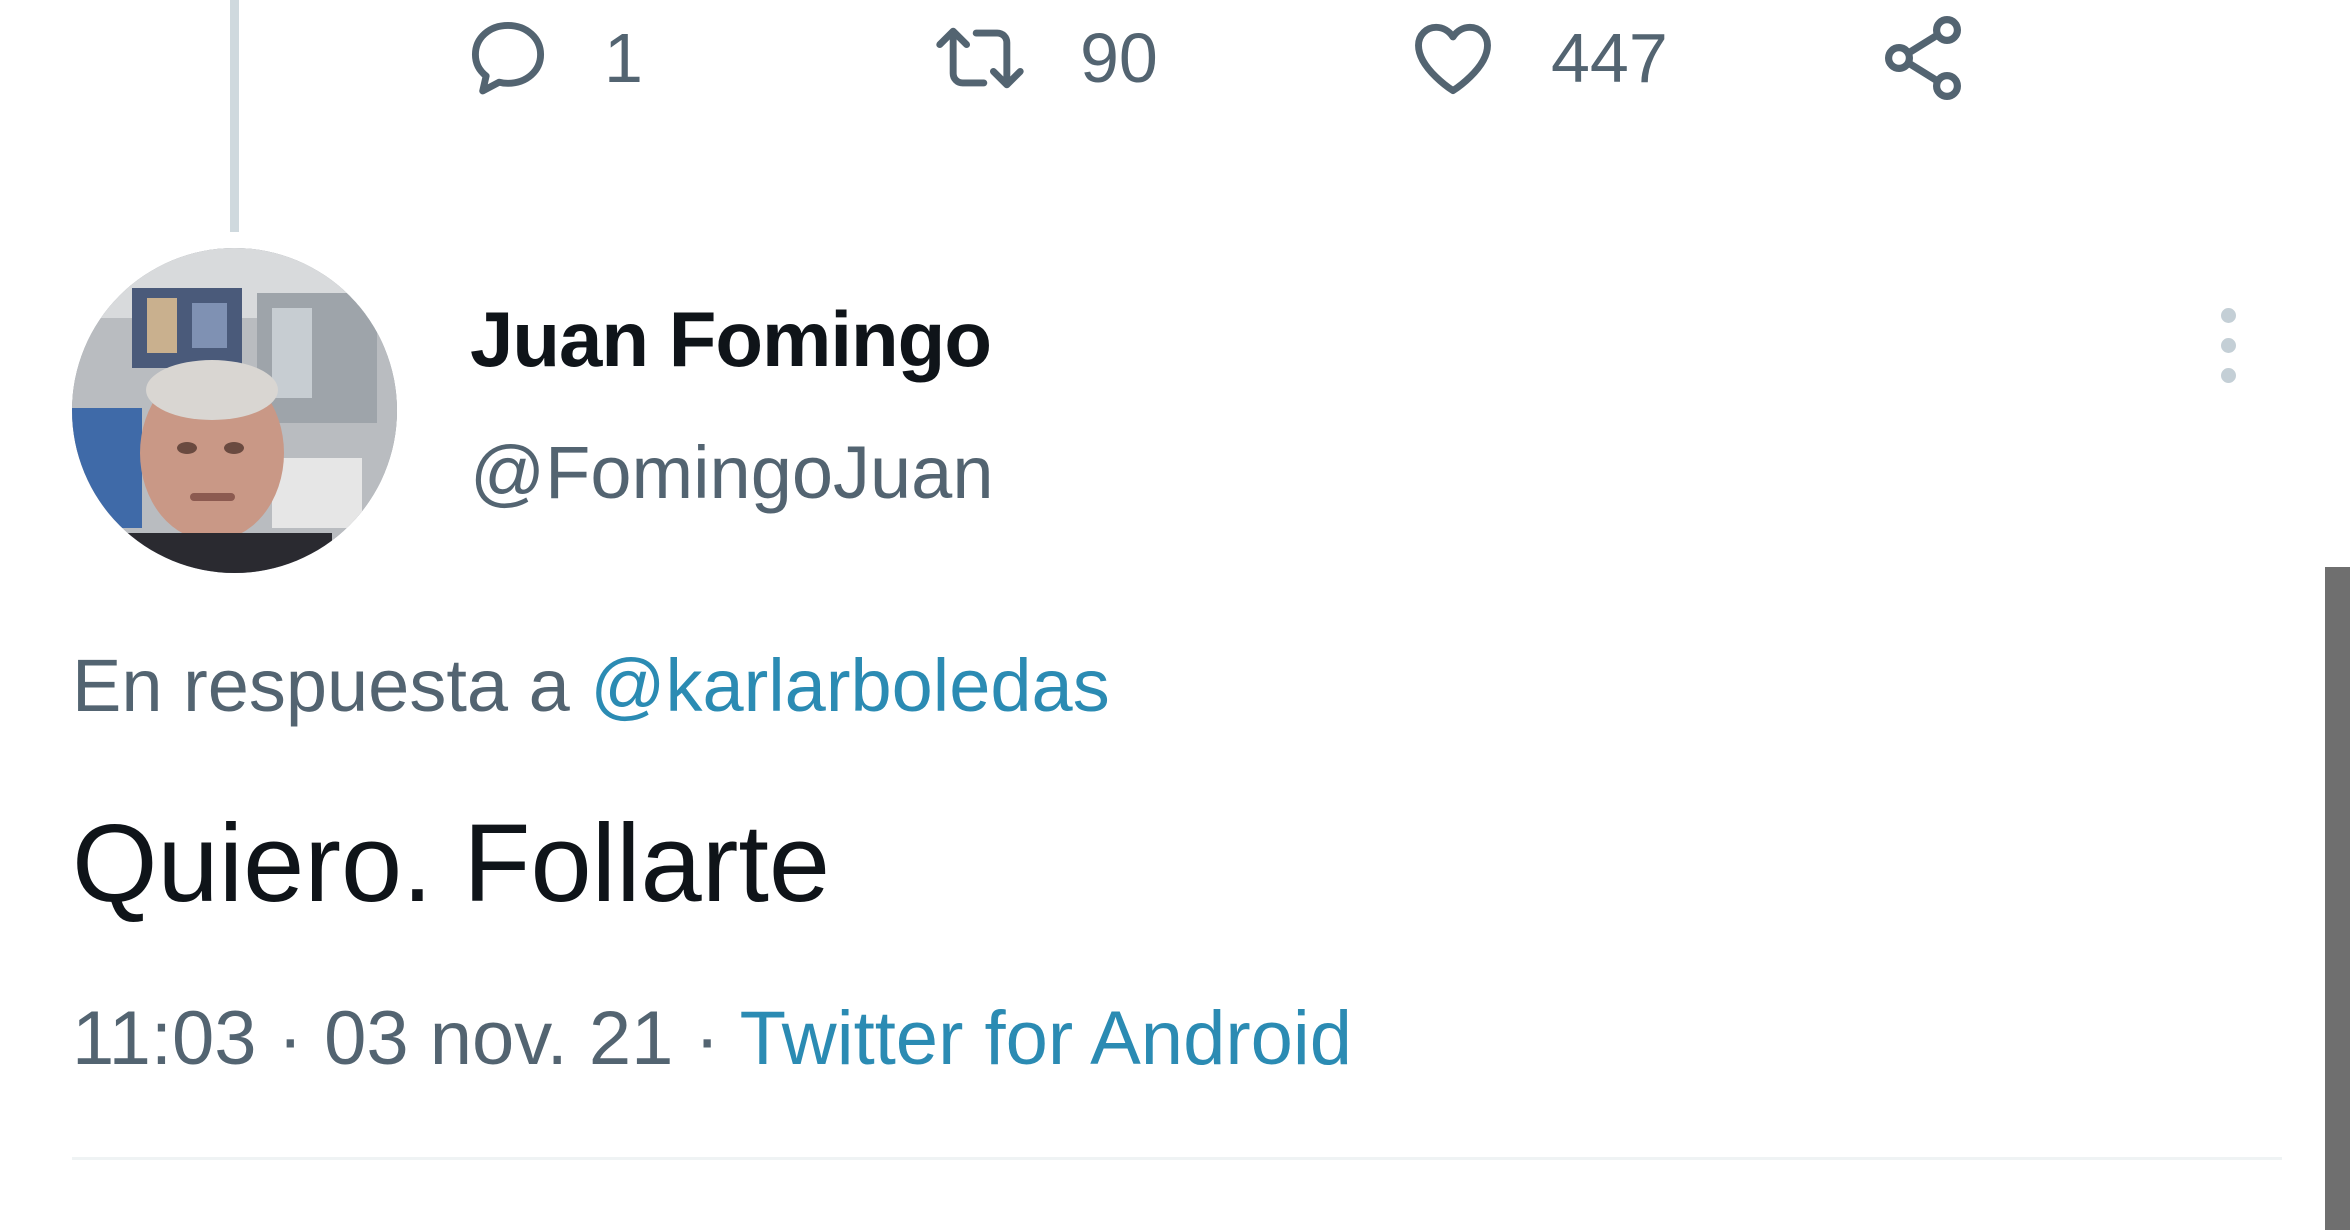 The width and height of the screenshot is (2350, 1230). Describe the element at coordinates (732, 472) in the screenshot. I see `author-handle: @FomingoJuan` at that location.